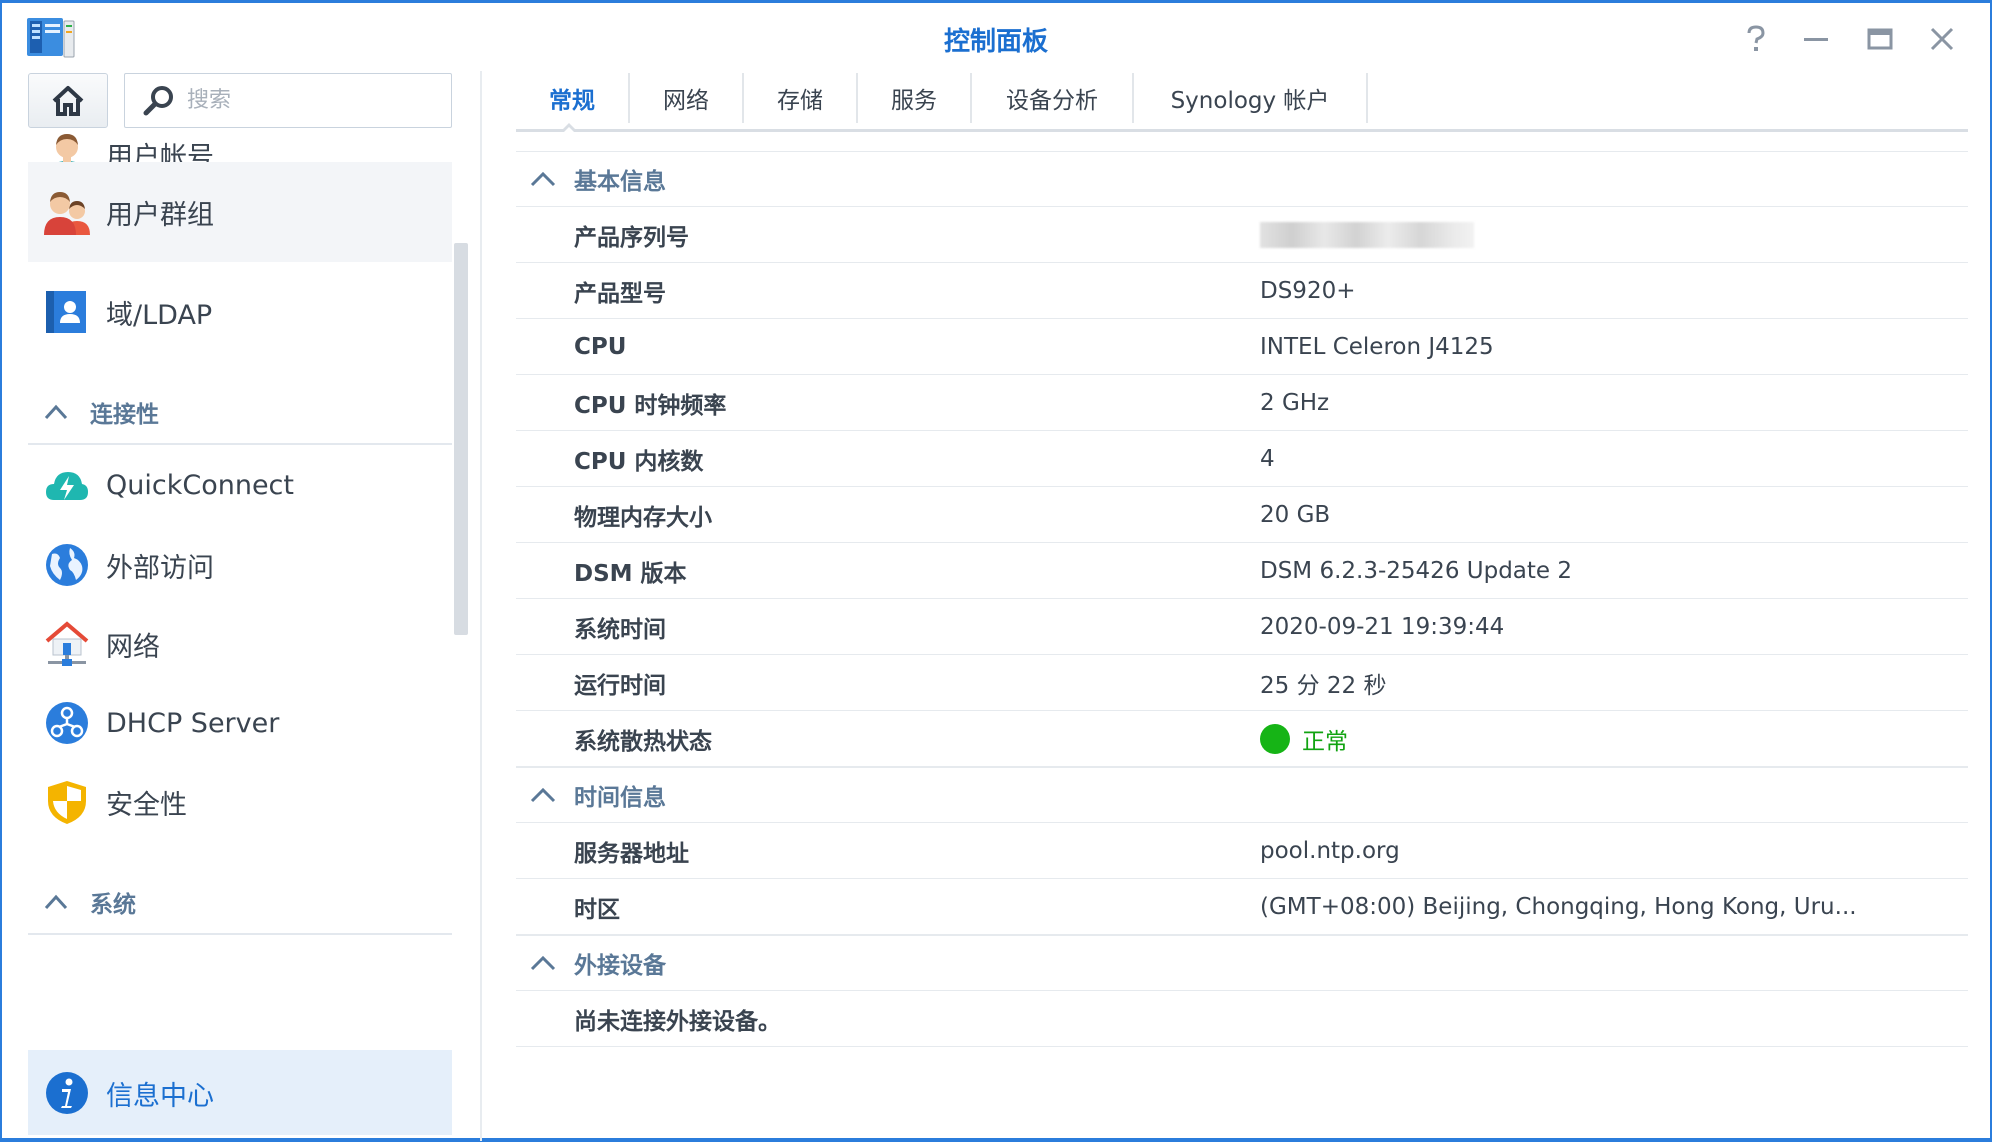  I want to click on tab-synology-account: Synology 帐户, so click(1251, 98).